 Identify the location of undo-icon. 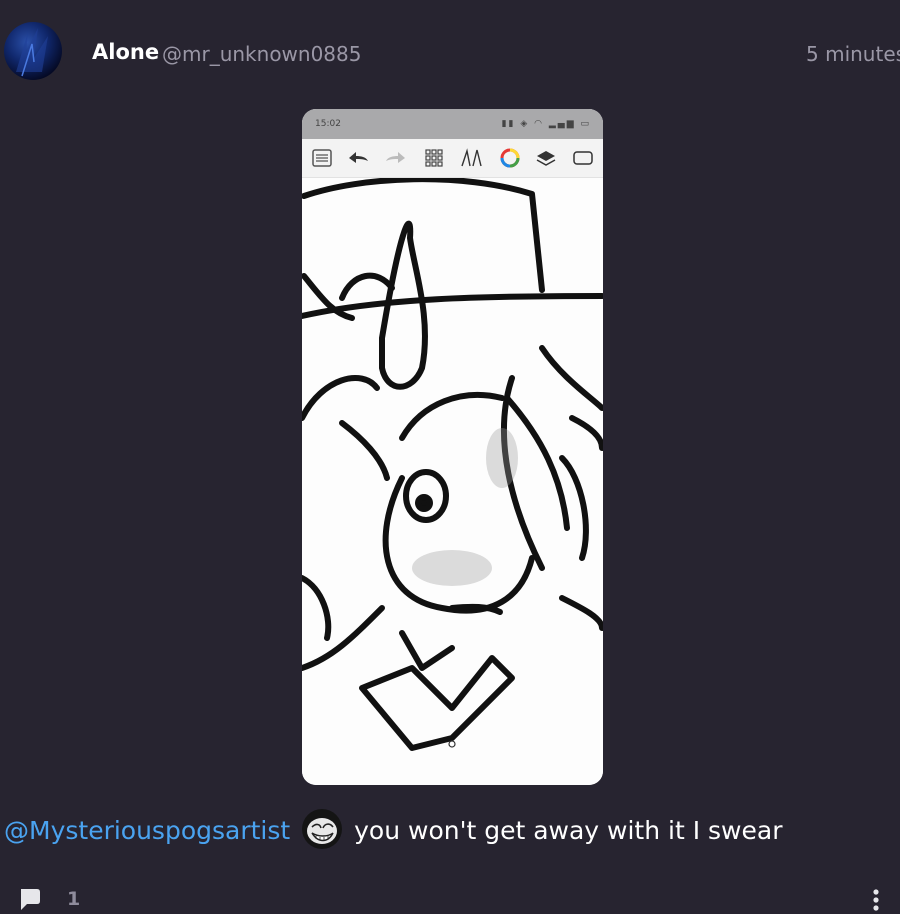
(358, 157).